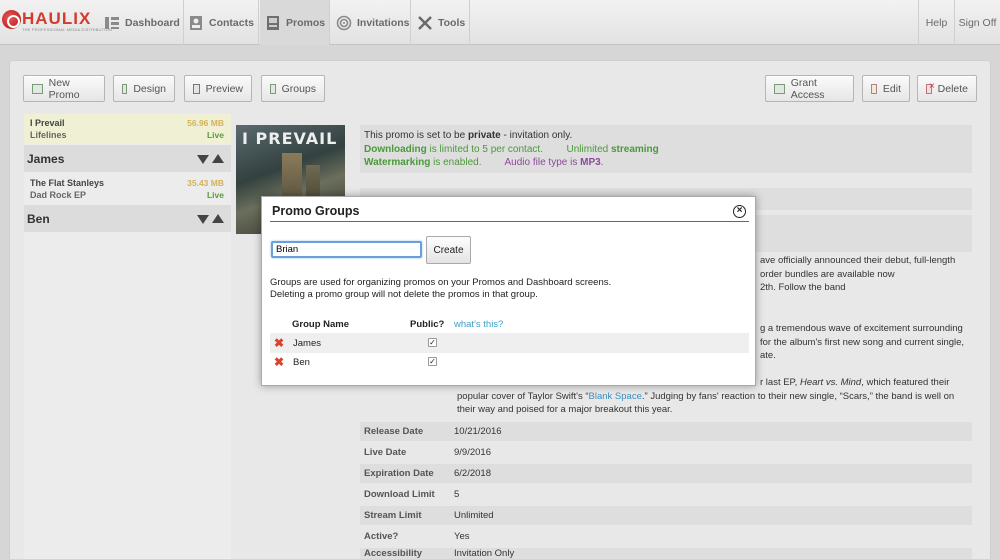 This screenshot has height=559, width=1000. I want to click on detail-key: Release Date, so click(394, 431).